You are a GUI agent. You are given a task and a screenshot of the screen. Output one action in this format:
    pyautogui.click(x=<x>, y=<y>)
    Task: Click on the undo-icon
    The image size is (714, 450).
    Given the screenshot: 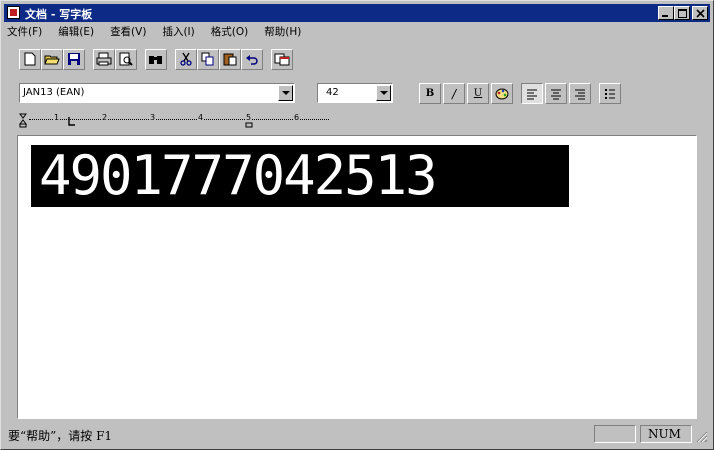 What is the action you would take?
    pyautogui.click(x=252, y=60)
    